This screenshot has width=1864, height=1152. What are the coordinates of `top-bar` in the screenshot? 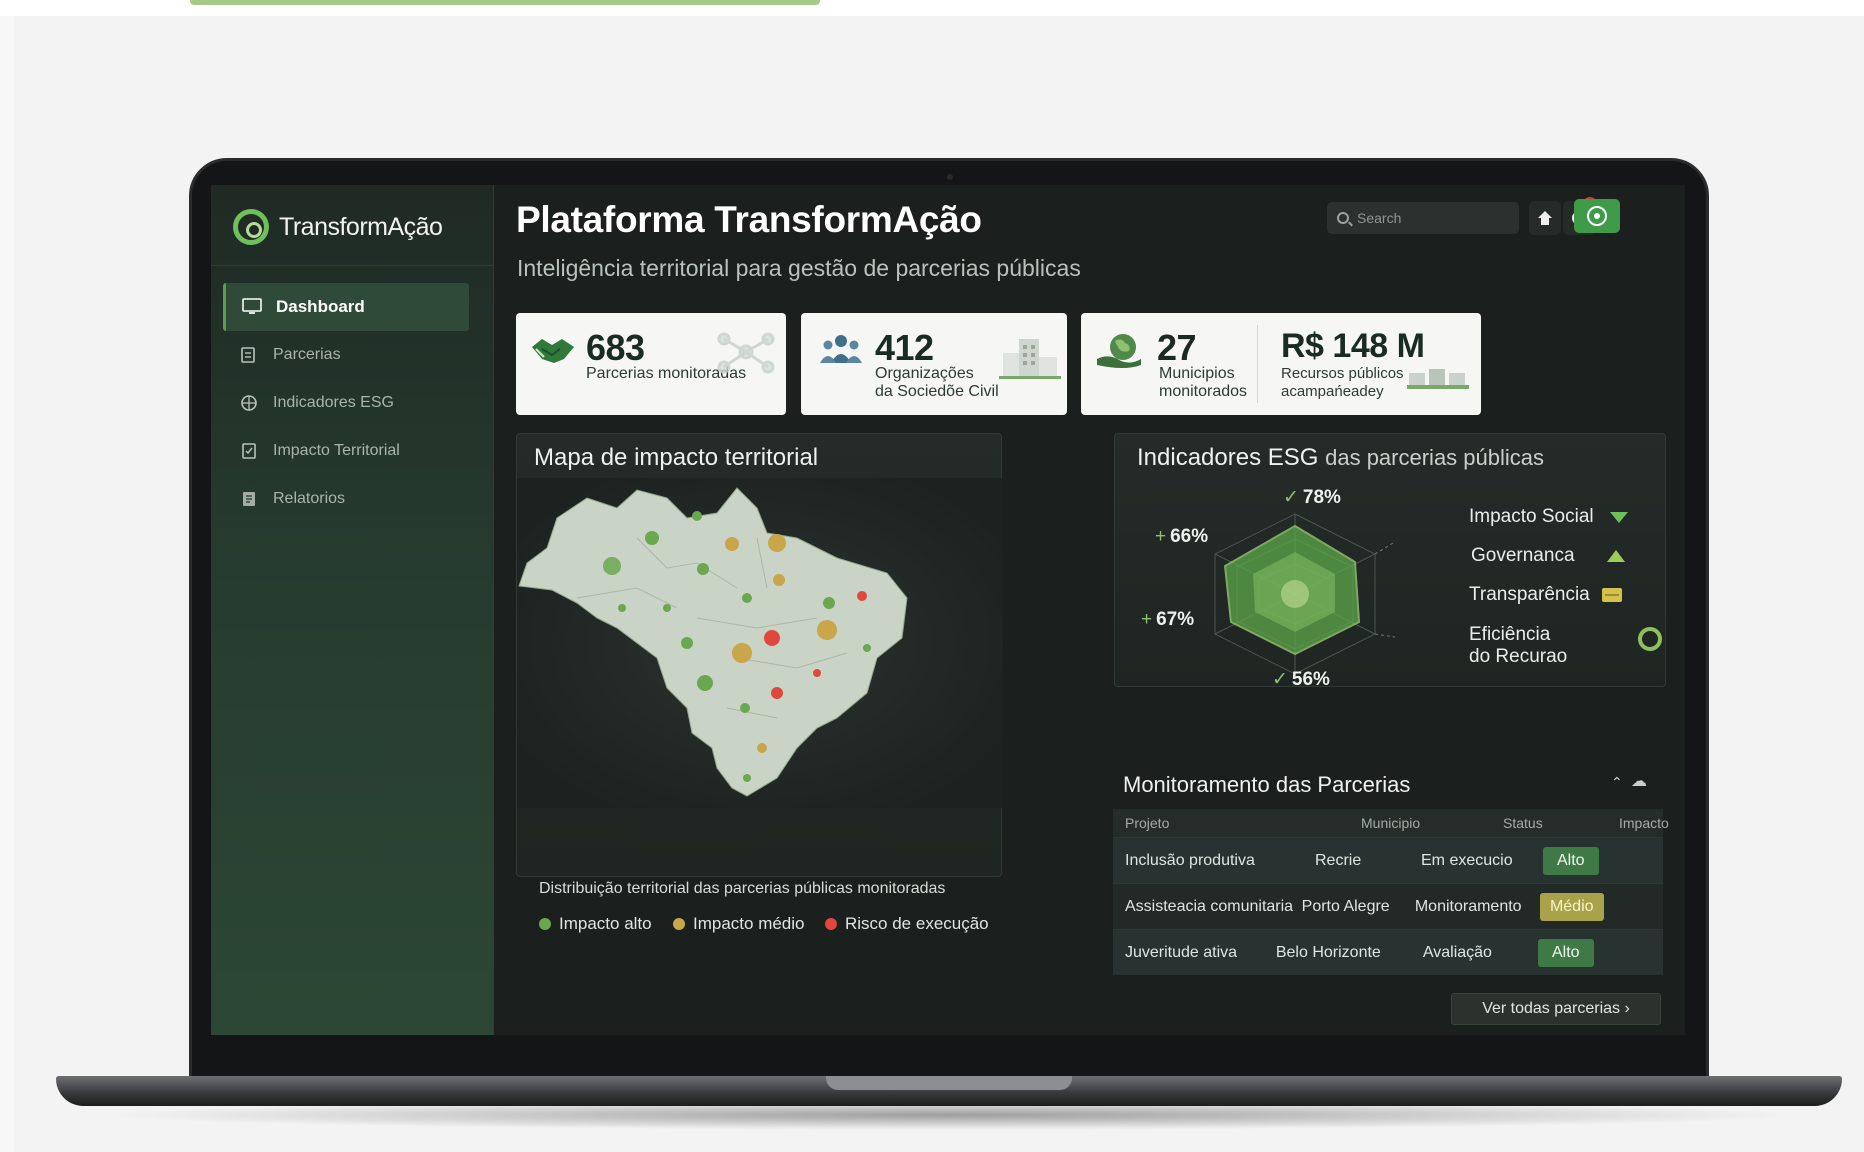 It's located at (932, 8).